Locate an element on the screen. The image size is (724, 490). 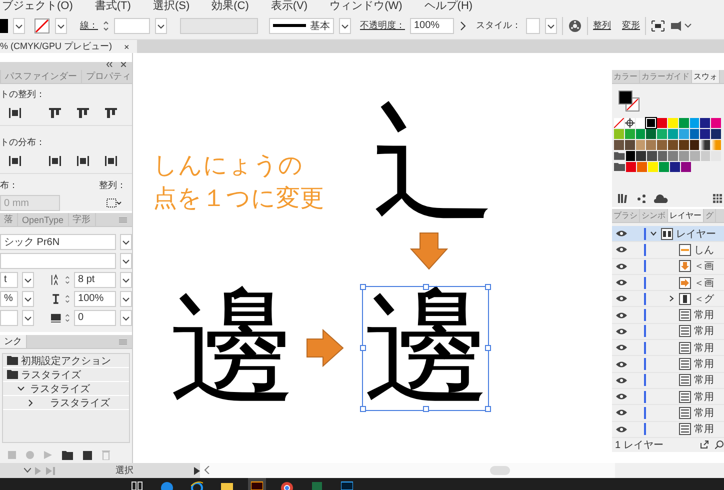
export-icon is located at coordinates (704, 445).